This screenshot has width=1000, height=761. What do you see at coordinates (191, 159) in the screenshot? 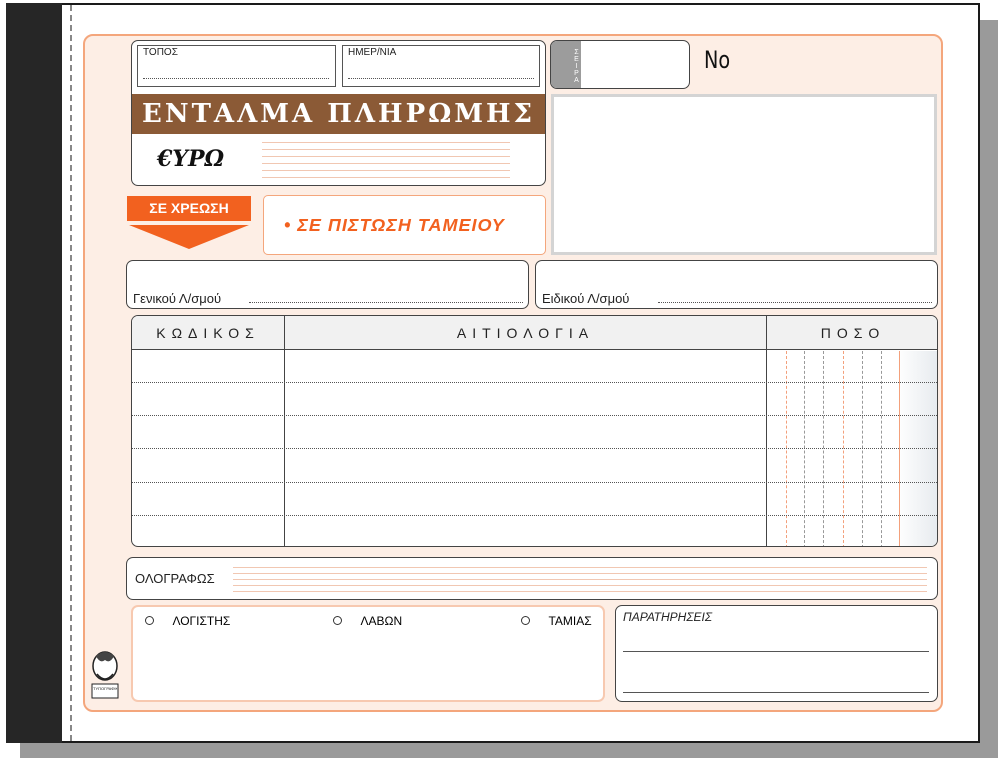
I see `currency-label: €ΥΡΩ` at bounding box center [191, 159].